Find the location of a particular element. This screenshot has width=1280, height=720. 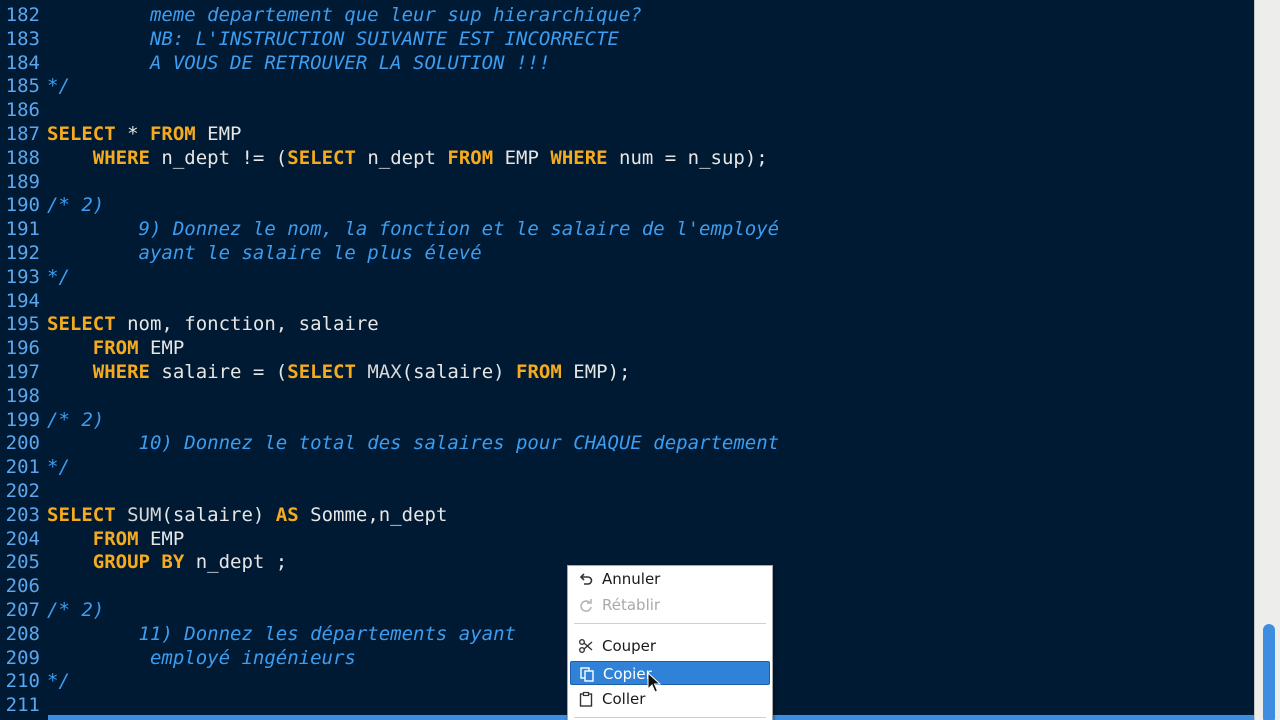

line-number: 182 is located at coordinates (22, 15).